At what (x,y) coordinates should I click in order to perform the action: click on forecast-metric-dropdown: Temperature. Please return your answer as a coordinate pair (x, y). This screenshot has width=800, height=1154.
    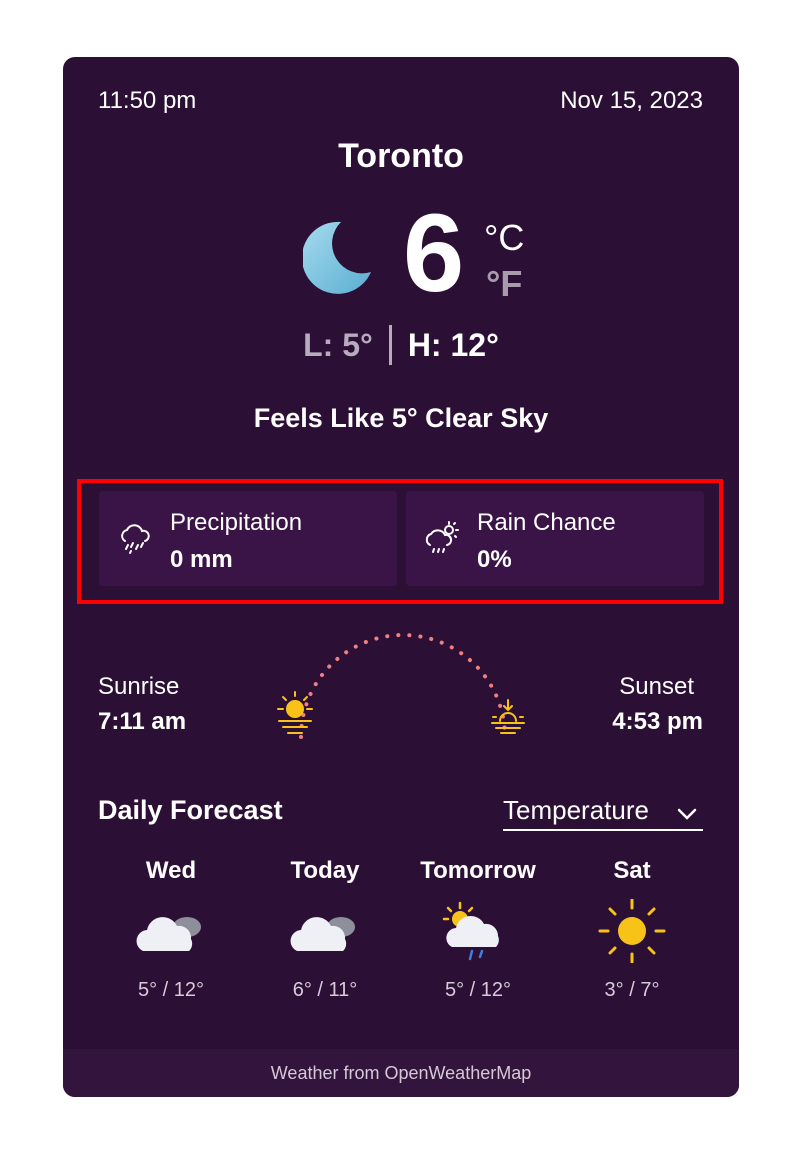
    Looking at the image, I should click on (603, 813).